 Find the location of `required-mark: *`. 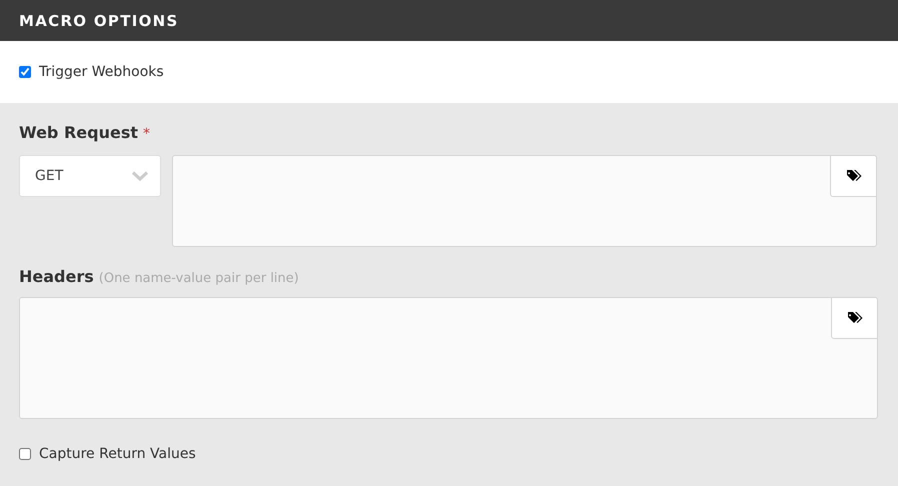

required-mark: * is located at coordinates (146, 134).